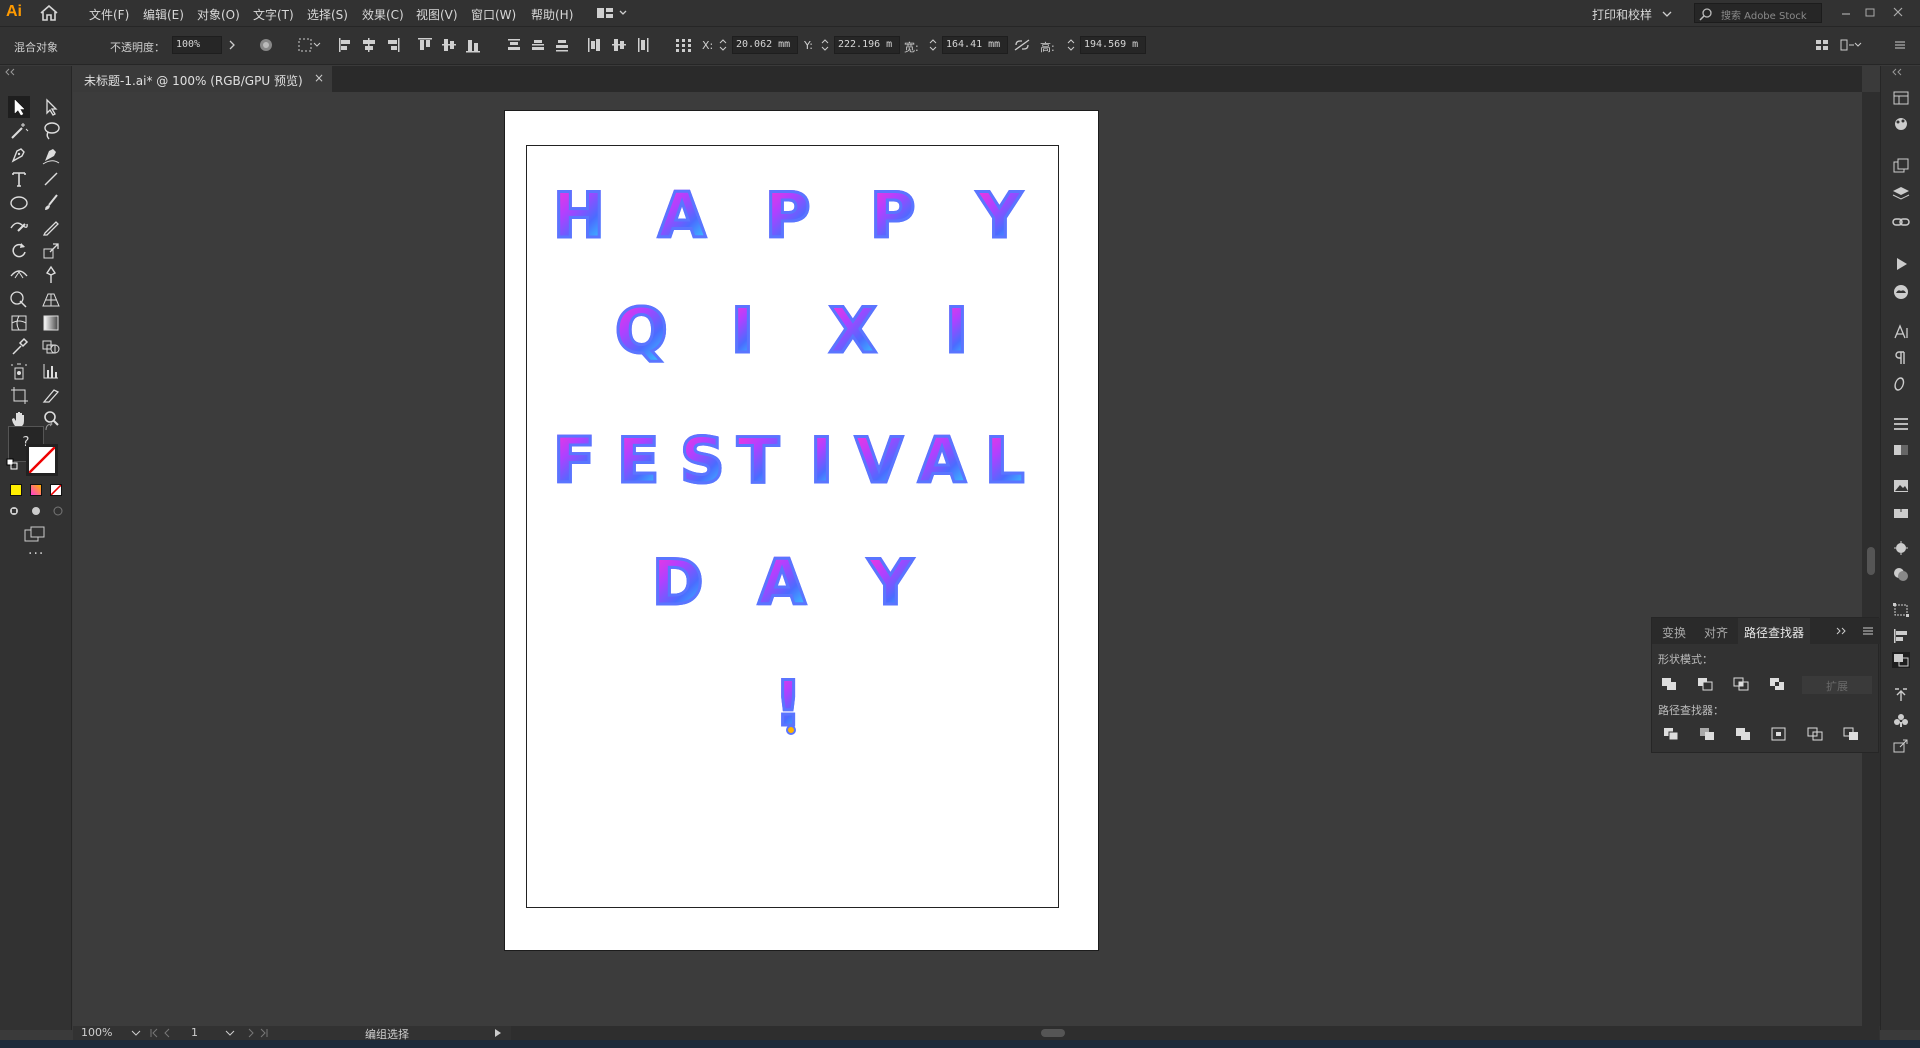 The width and height of the screenshot is (1920, 1048). What do you see at coordinates (35, 535) in the screenshot?
I see `screen-mode-icon` at bounding box center [35, 535].